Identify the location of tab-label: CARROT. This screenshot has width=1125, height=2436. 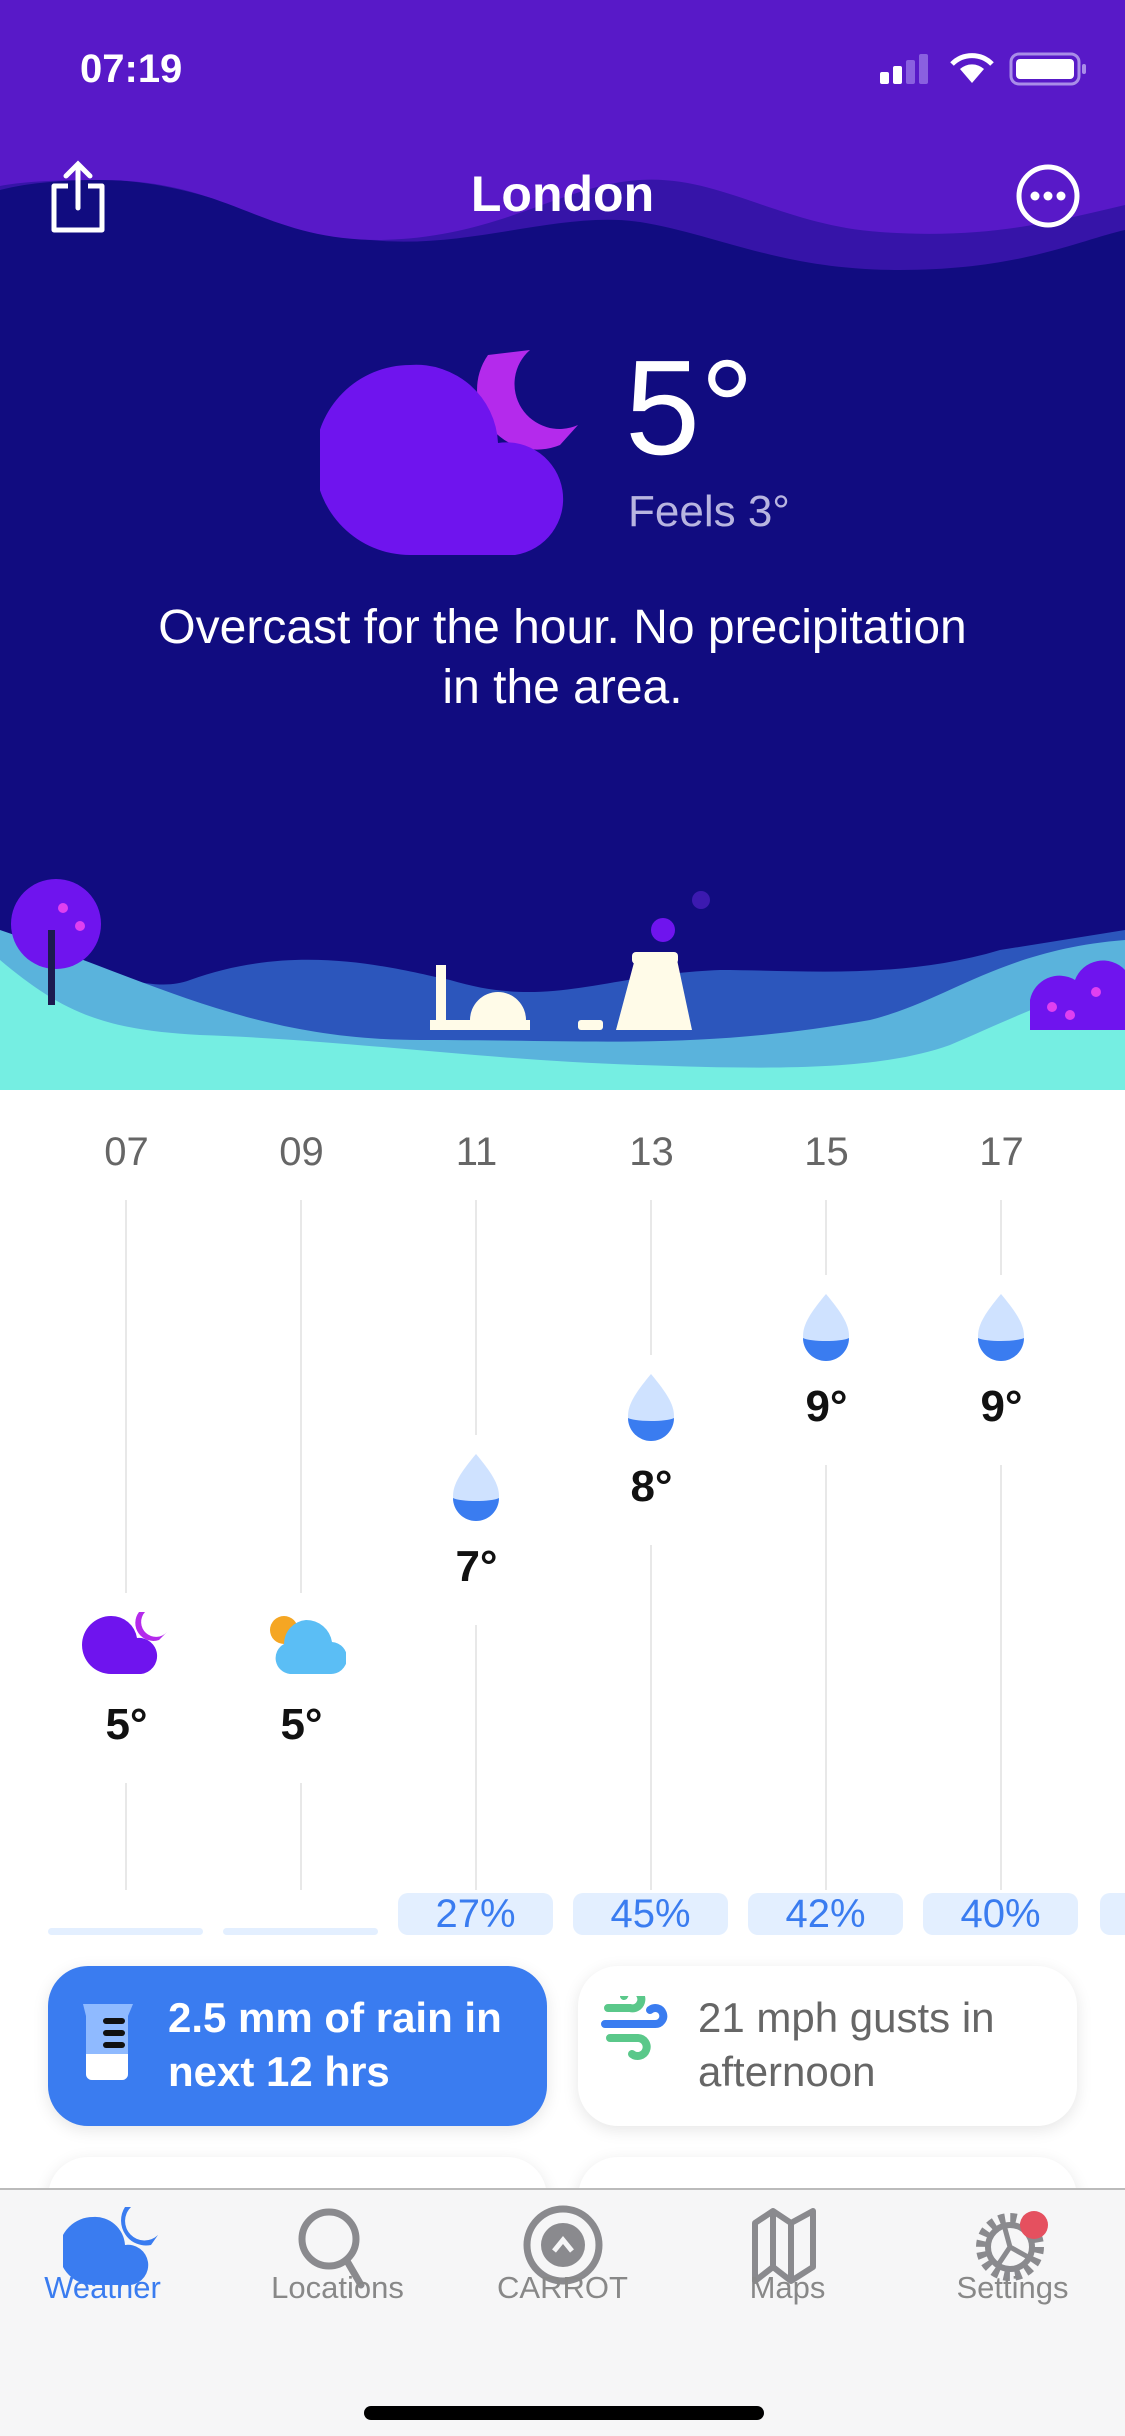
(562, 2287).